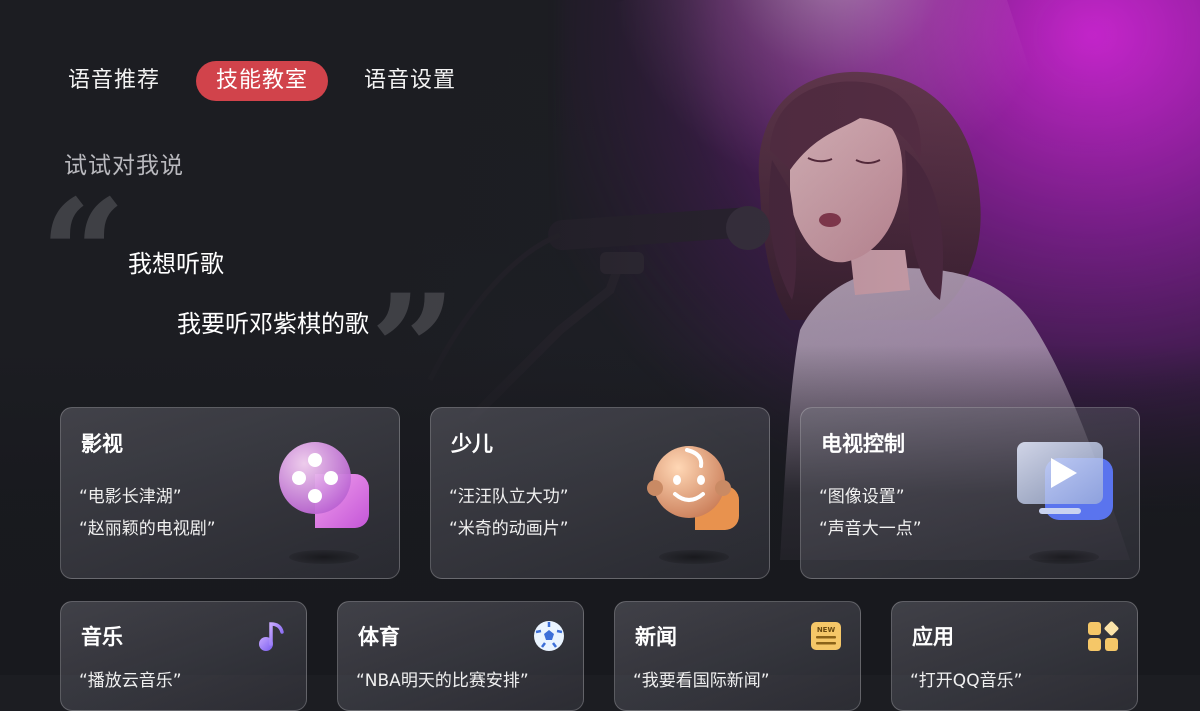 Image resolution: width=1200 pixels, height=711 pixels. Describe the element at coordinates (460, 656) in the screenshot. I see `card-sports: 体育 “NBA明天的比赛安排”` at that location.